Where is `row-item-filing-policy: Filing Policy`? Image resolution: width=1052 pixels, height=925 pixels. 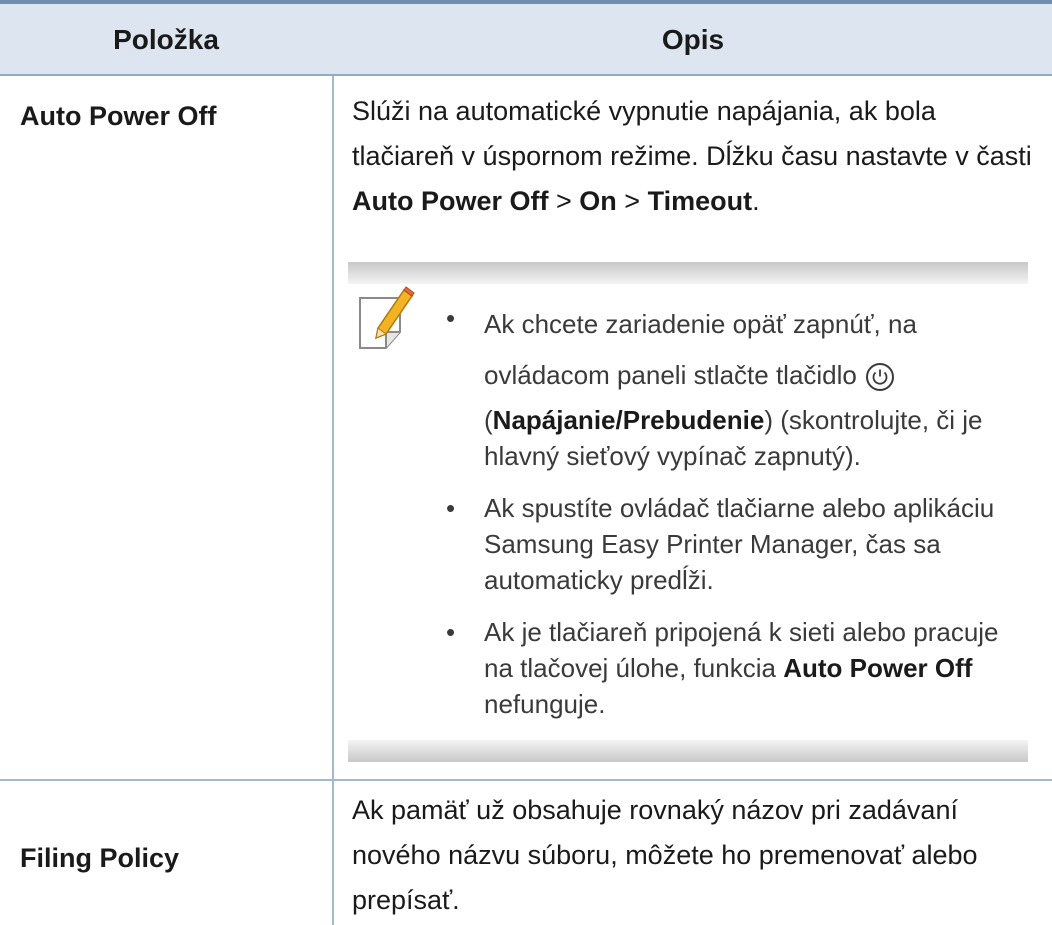
row-item-filing-policy: Filing Policy is located at coordinates (100, 858).